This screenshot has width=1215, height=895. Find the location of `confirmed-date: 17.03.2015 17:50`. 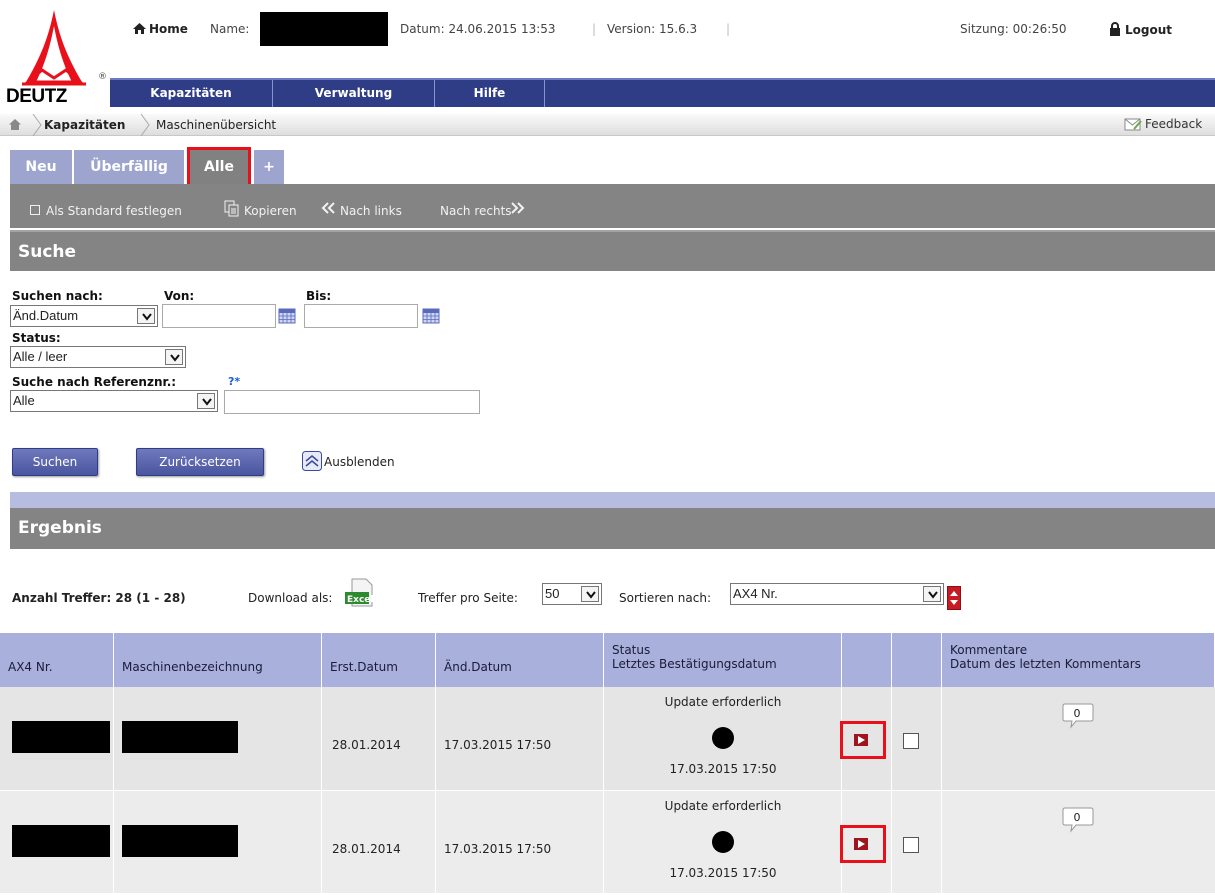

confirmed-date: 17.03.2015 17:50 is located at coordinates (723, 769).